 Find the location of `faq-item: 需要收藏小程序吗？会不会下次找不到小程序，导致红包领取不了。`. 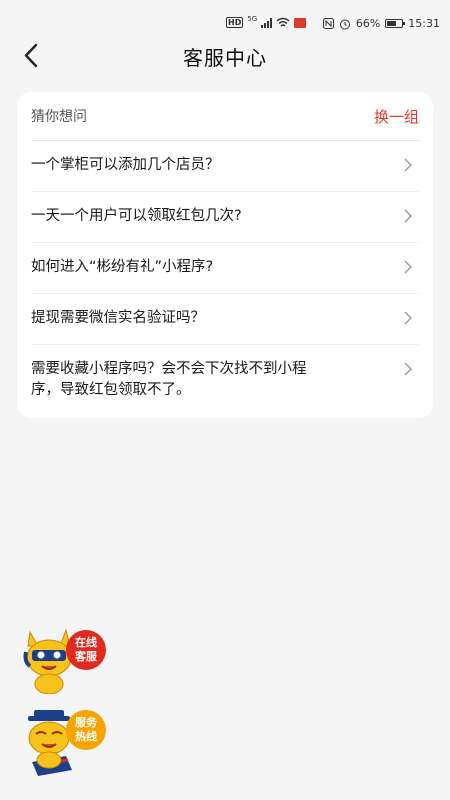

faq-item: 需要收藏小程序吗？会不会下次找不到小程序，导致红包领取不了。 is located at coordinates (225, 373).